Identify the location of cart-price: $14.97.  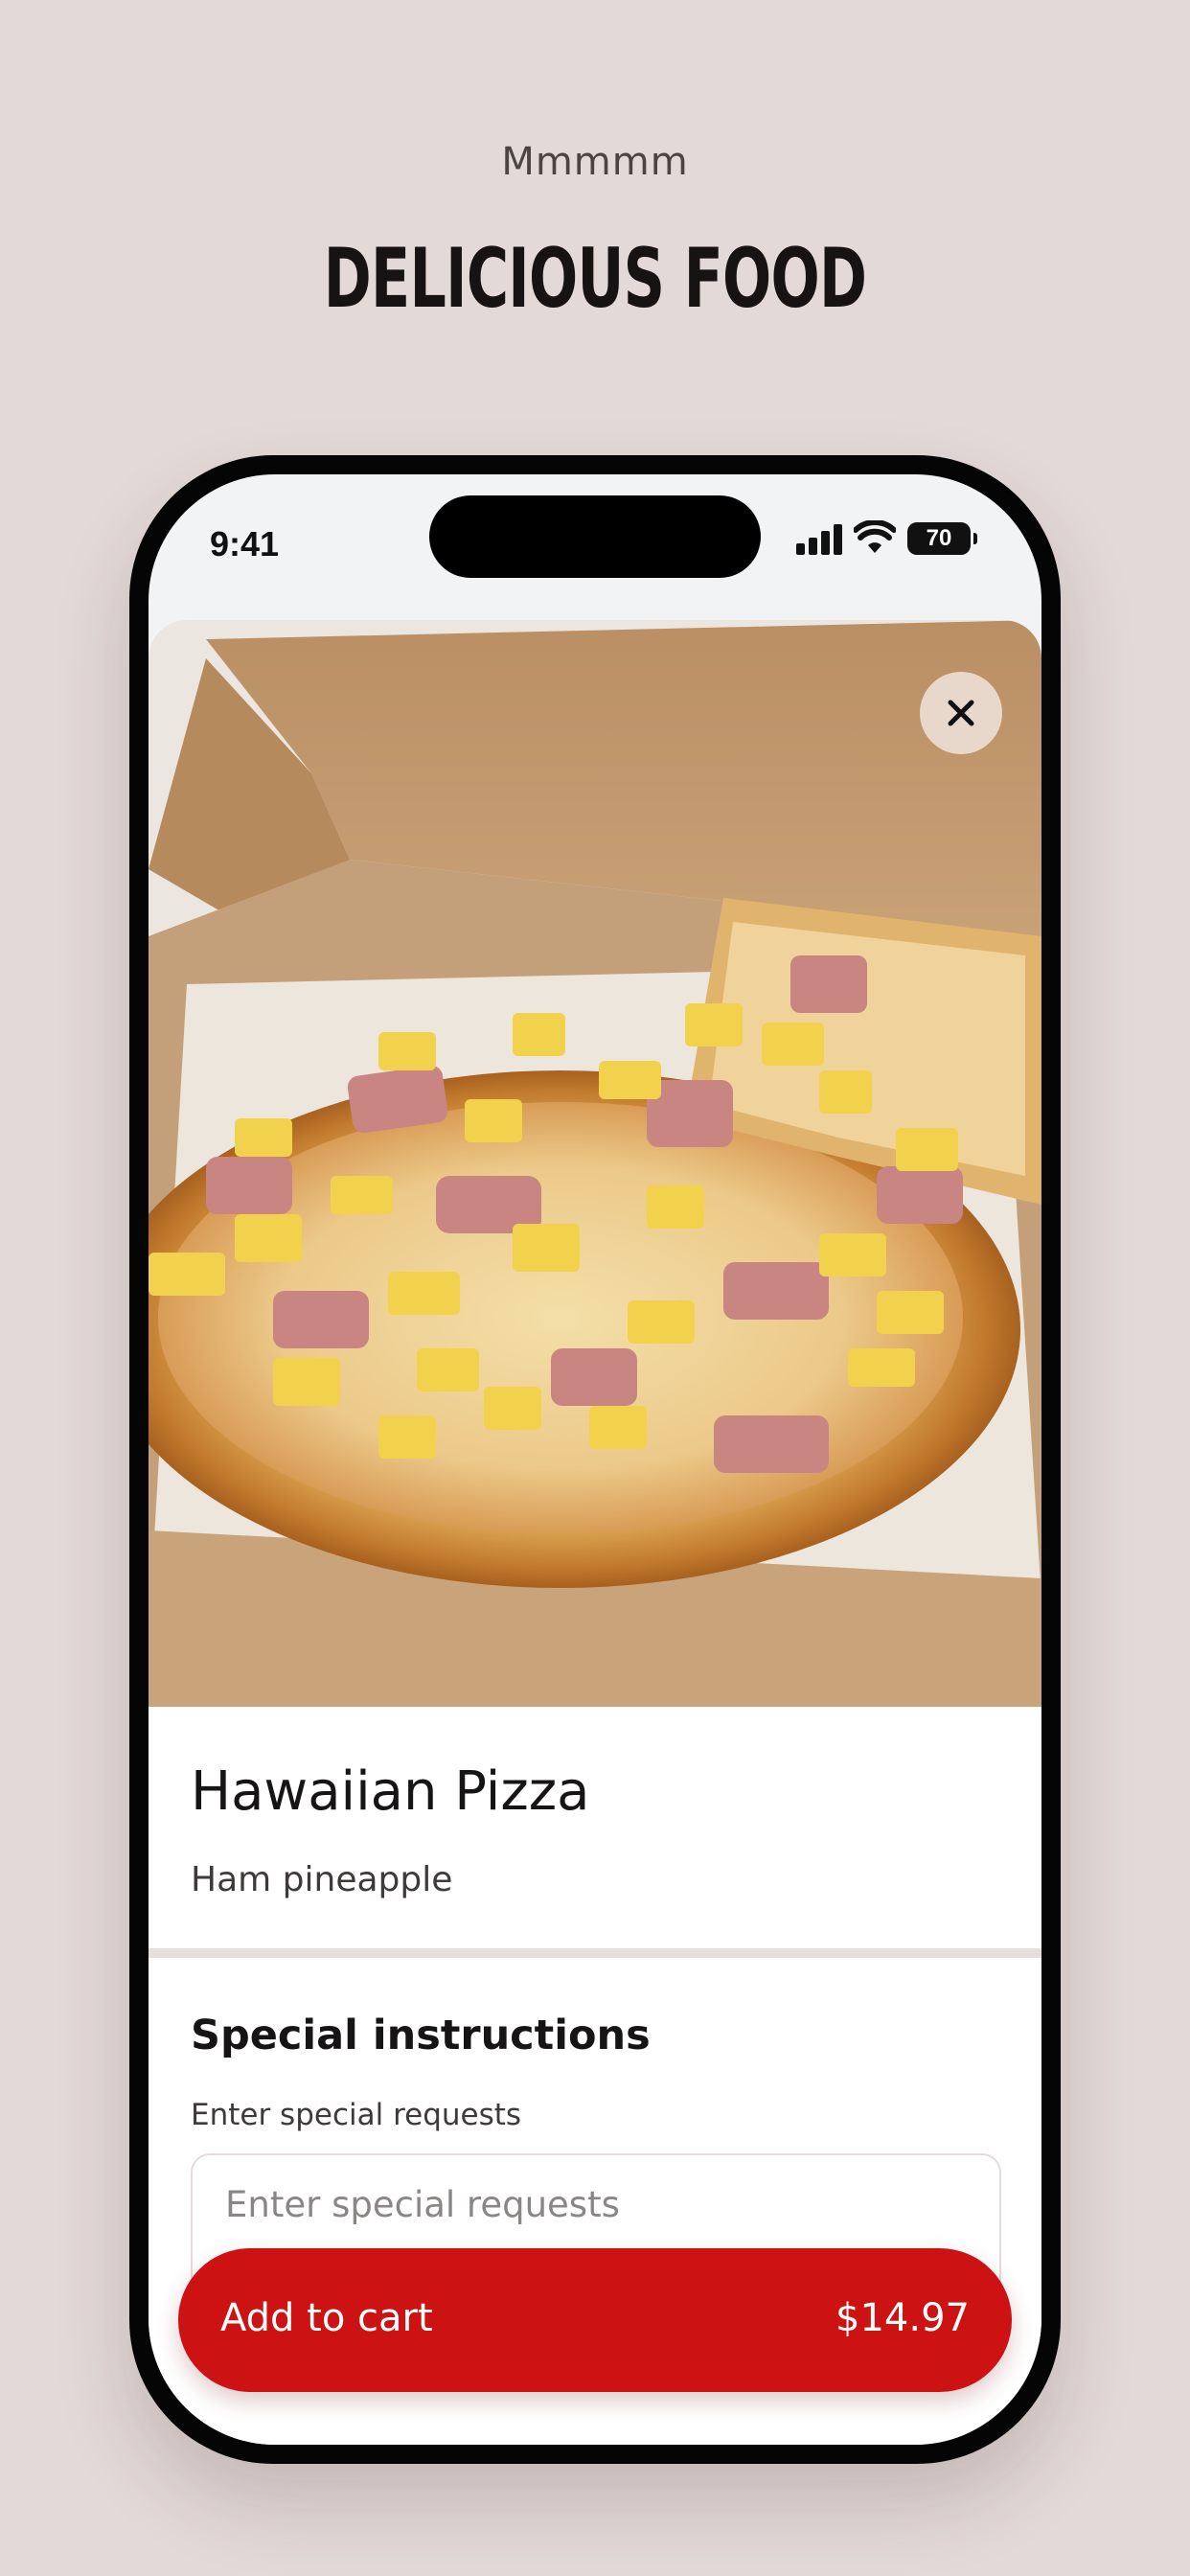
(903, 2318).